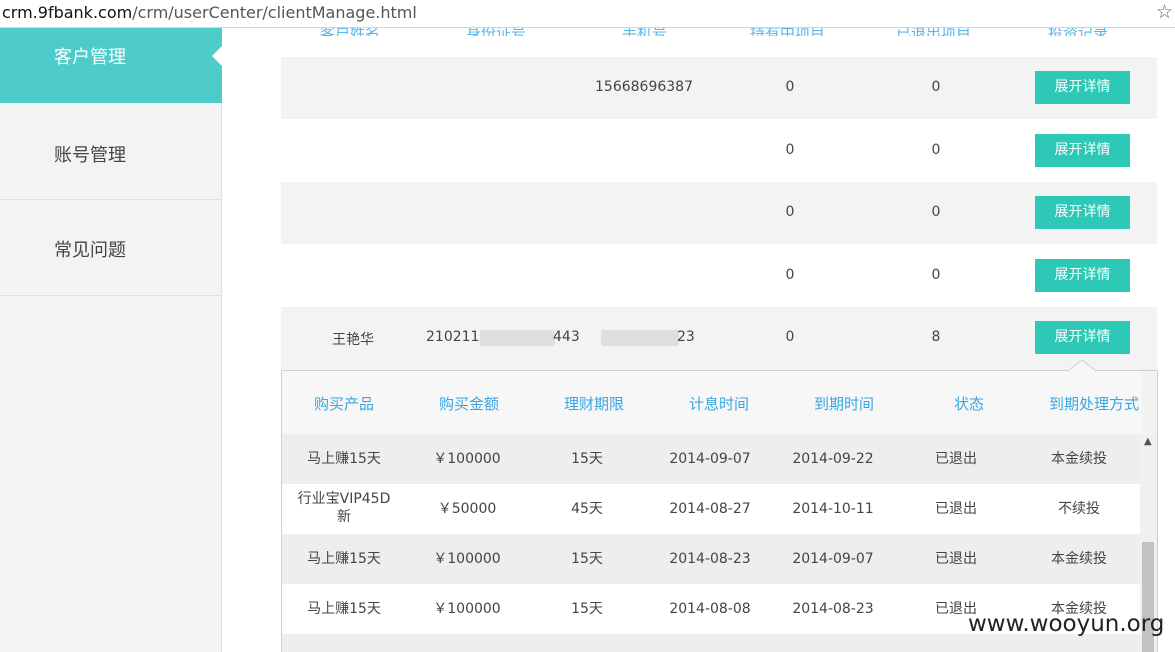  What do you see at coordinates (833, 559) in the screenshot?
I see `end-date: 2014-09-07` at bounding box center [833, 559].